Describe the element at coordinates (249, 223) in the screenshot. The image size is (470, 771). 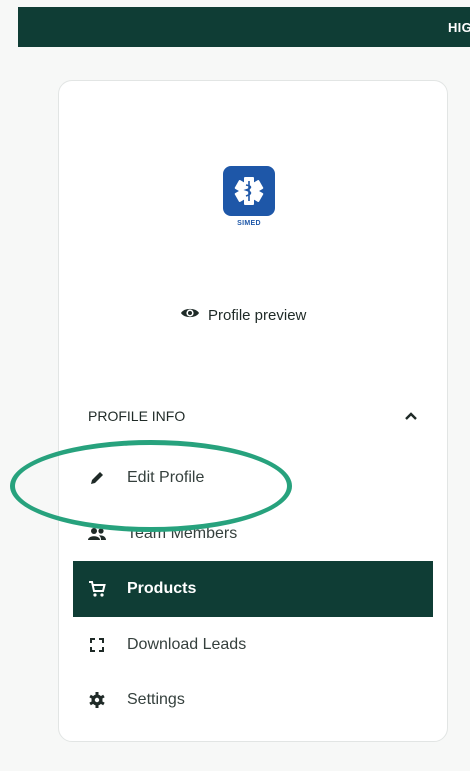
I see `logo-caption: SIMED` at that location.